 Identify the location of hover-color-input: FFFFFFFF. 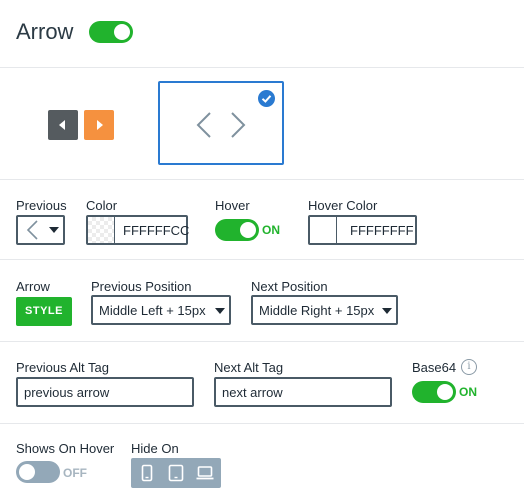
(362, 230).